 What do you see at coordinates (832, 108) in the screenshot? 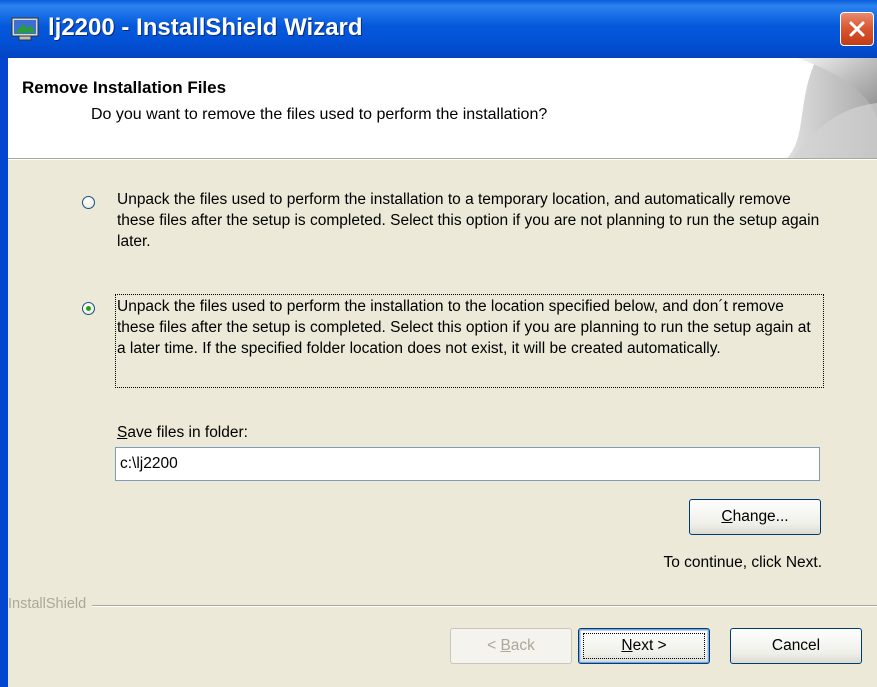
I see `page-curl-graphic` at bounding box center [832, 108].